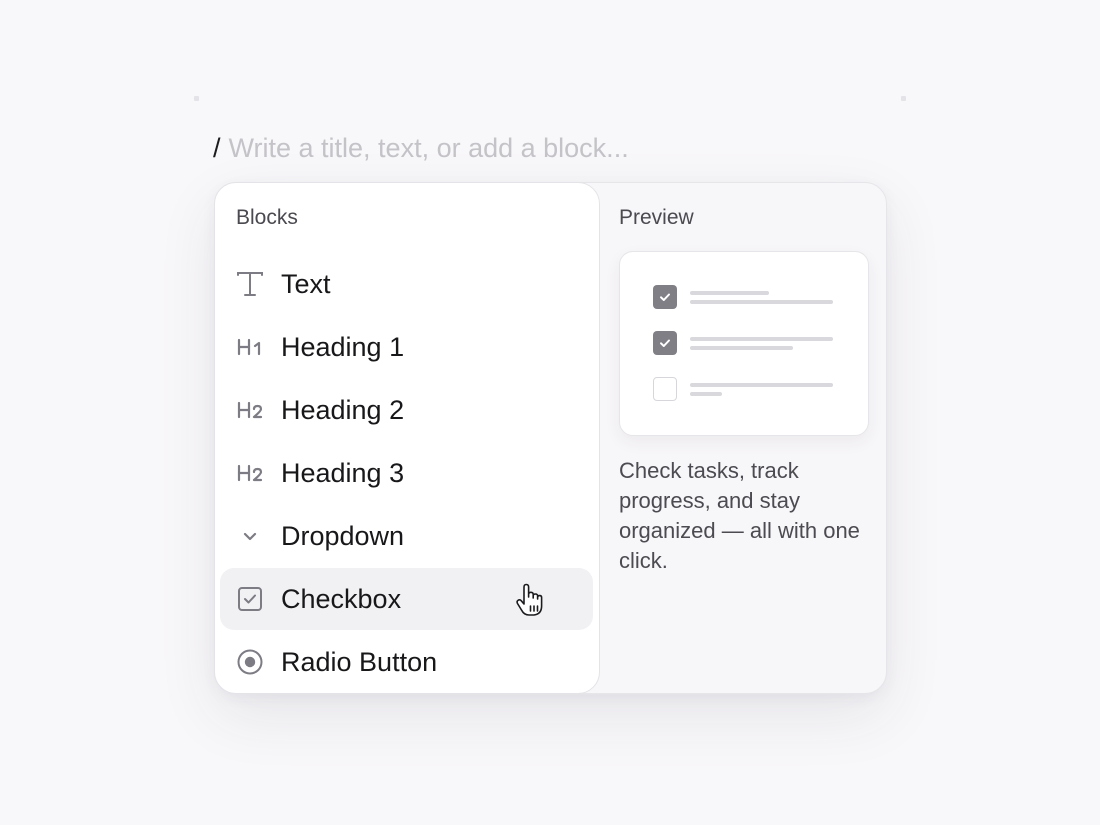 Image resolution: width=1100 pixels, height=825 pixels. Describe the element at coordinates (306, 284) in the screenshot. I see `block-item-label: Text` at that location.